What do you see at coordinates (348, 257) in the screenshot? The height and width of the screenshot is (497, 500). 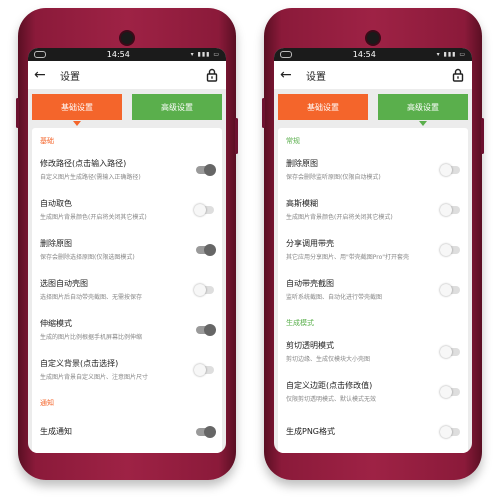 I see `setting-subtitle: 其它应用分享图片、用"带壳截图Pro"打开套壳` at bounding box center [348, 257].